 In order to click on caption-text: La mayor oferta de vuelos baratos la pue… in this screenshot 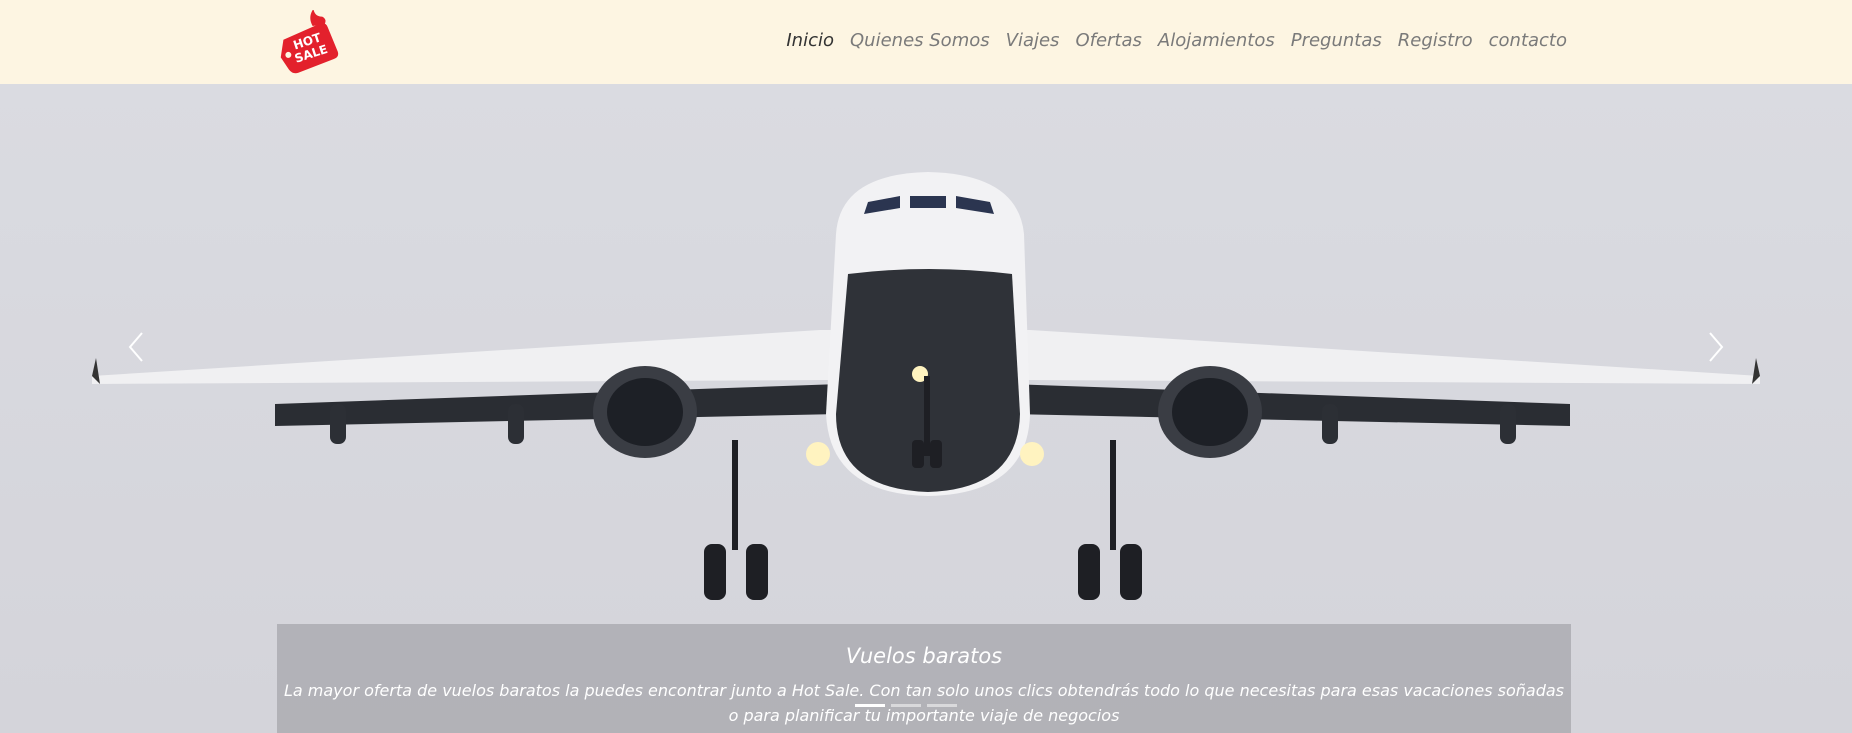, I will do `click(923, 703)`.